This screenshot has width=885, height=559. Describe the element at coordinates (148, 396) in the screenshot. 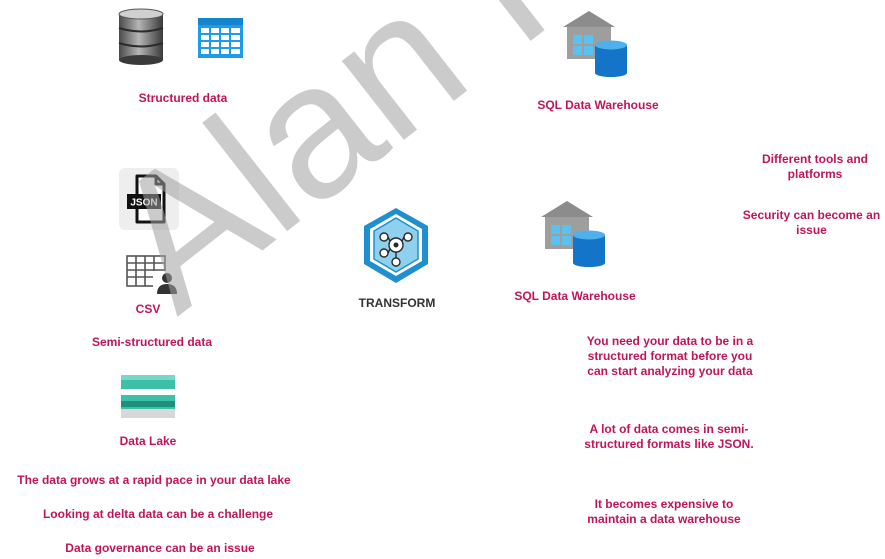

I see `data-lake-icon` at that location.